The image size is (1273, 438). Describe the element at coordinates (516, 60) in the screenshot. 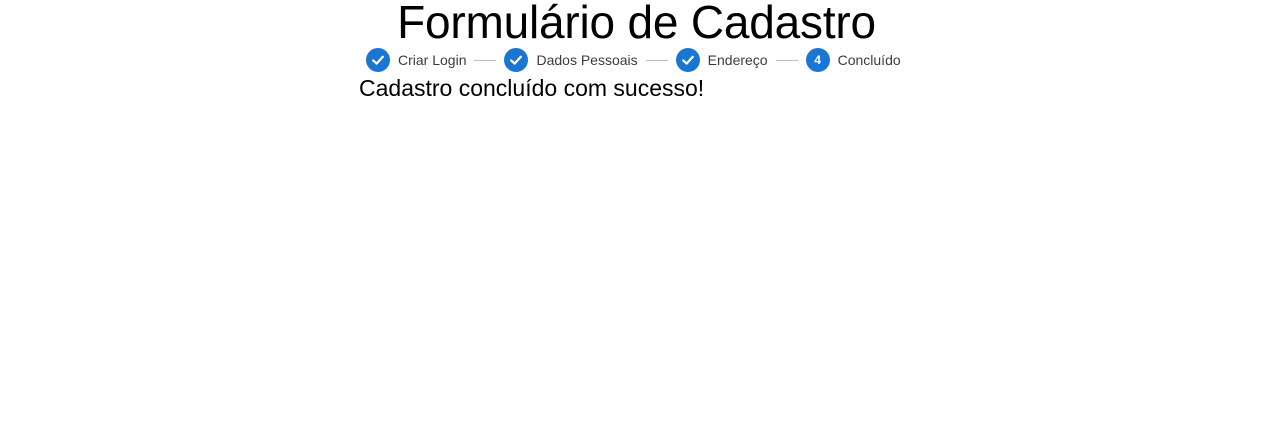

I see `step-2-check-icon` at that location.